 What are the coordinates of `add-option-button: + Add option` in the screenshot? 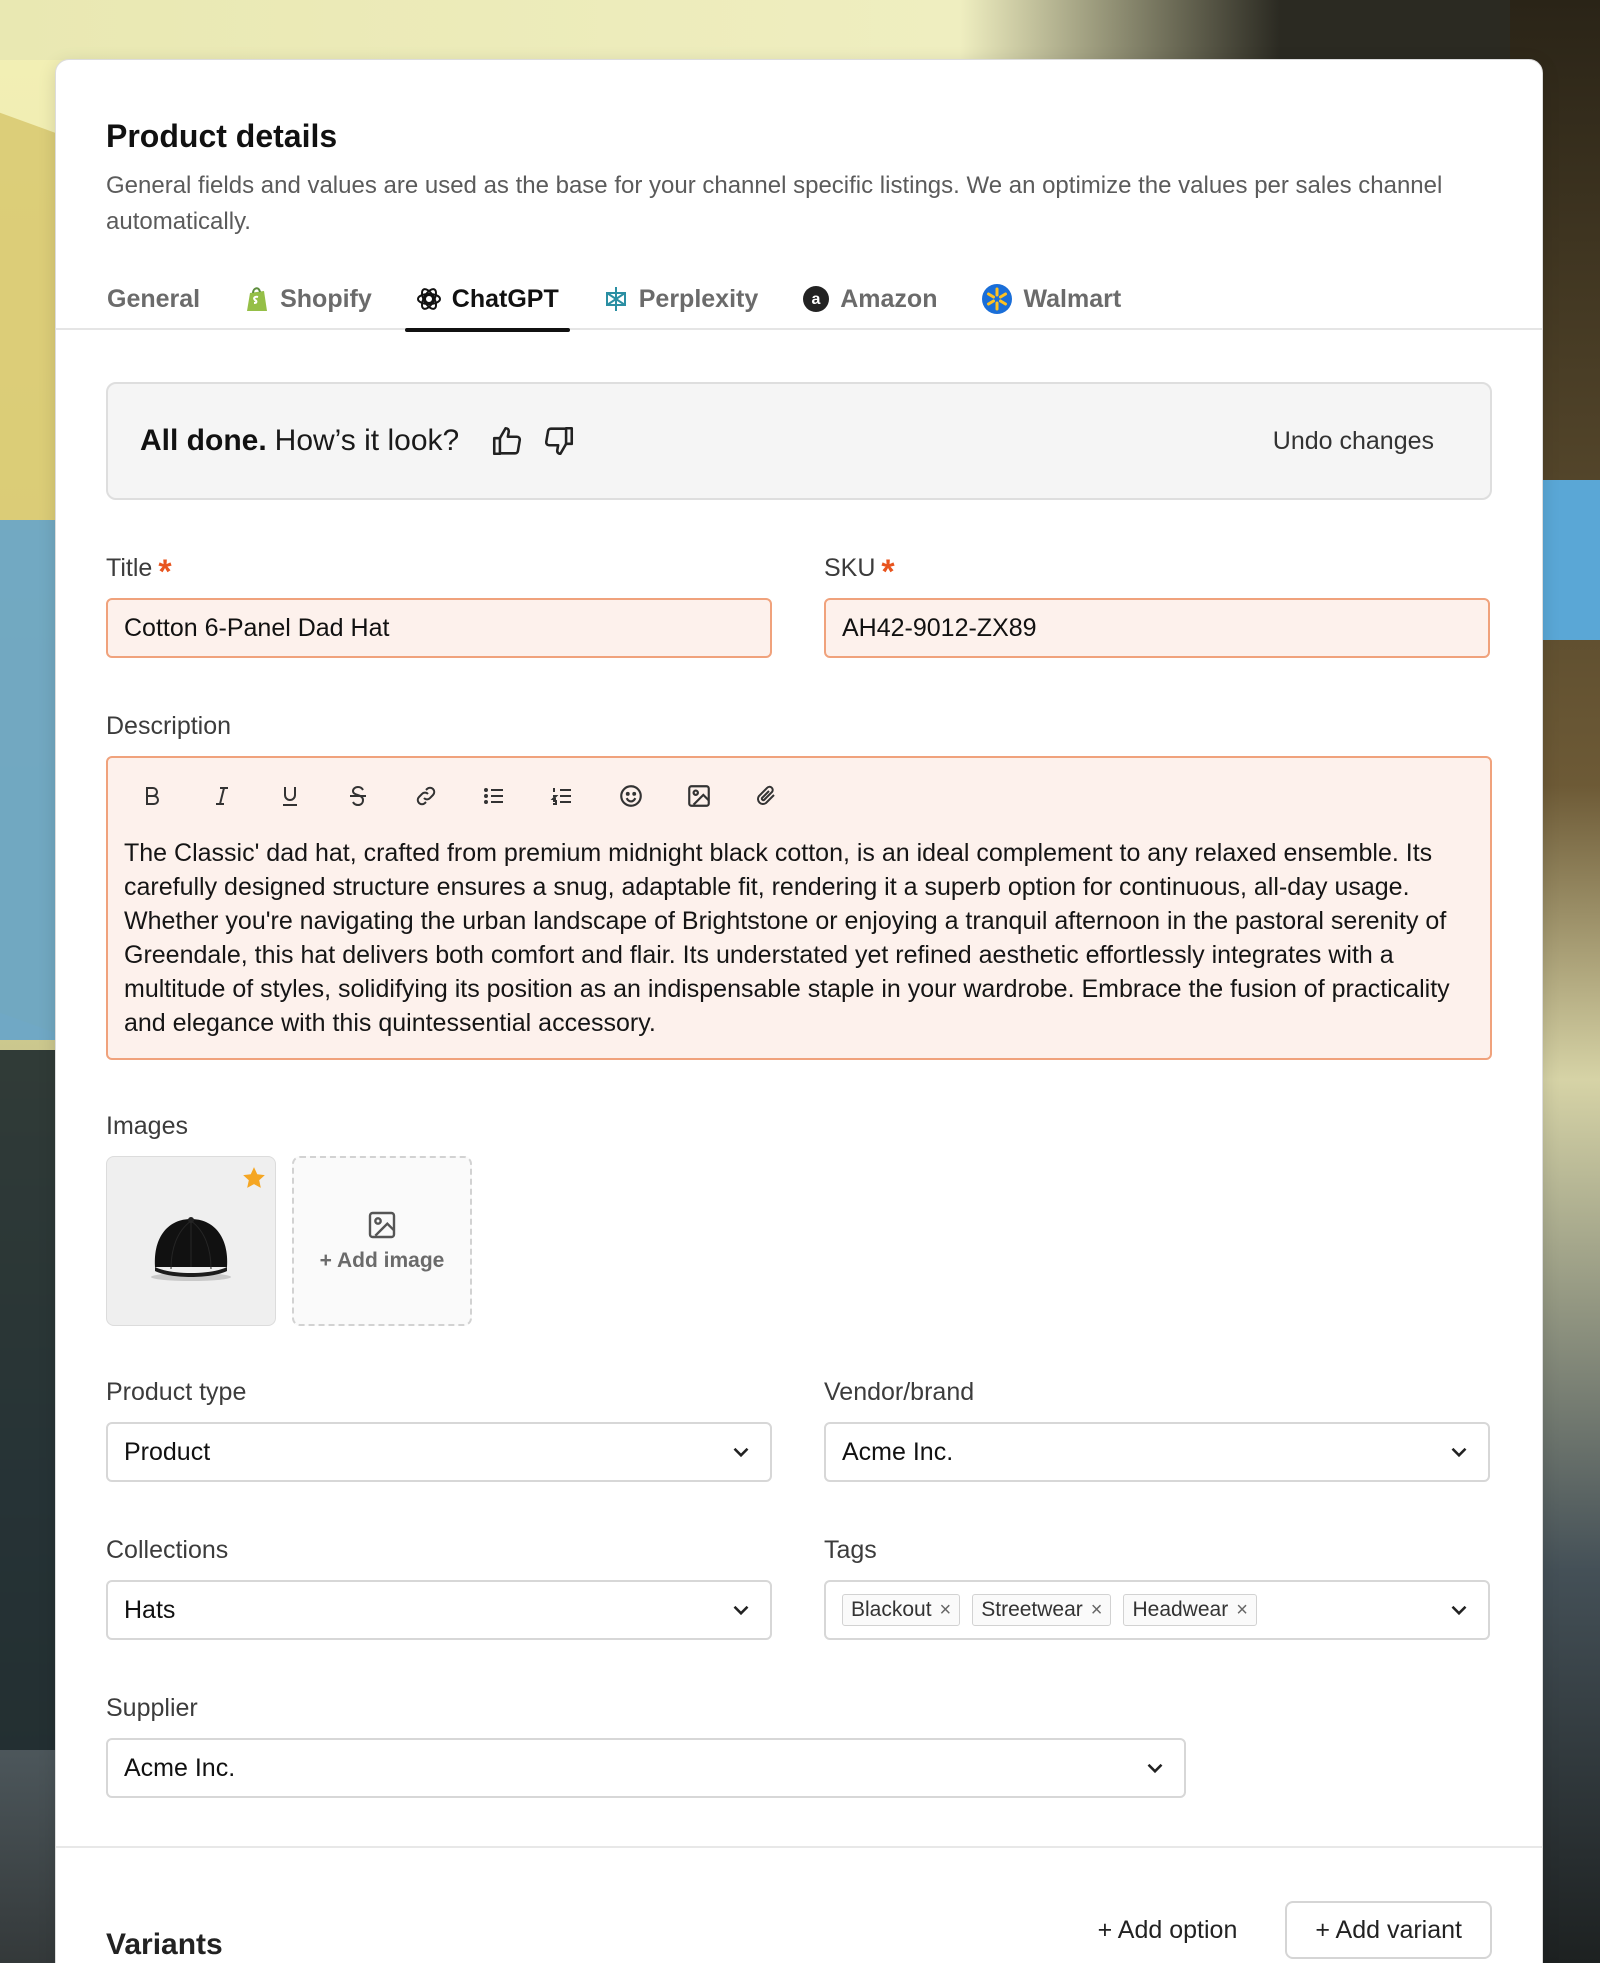 It's located at (1168, 1930).